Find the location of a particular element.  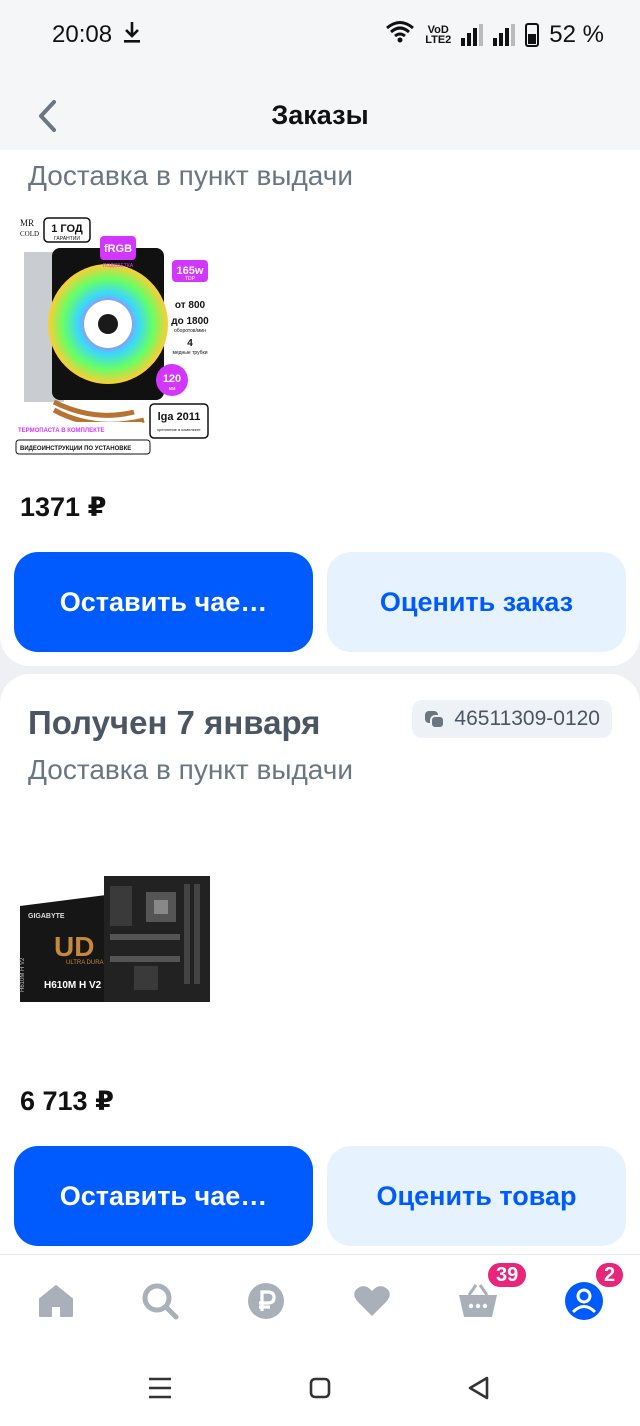

tab-finance is located at coordinates (266, 1301).